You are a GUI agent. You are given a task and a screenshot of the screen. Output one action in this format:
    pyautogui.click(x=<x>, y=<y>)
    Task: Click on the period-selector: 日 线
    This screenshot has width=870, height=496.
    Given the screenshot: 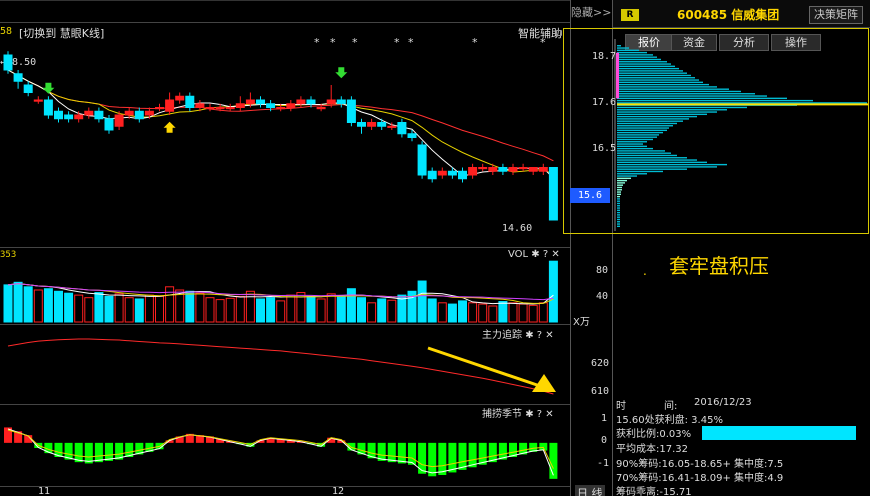 What is the action you would take?
    pyautogui.click(x=590, y=490)
    